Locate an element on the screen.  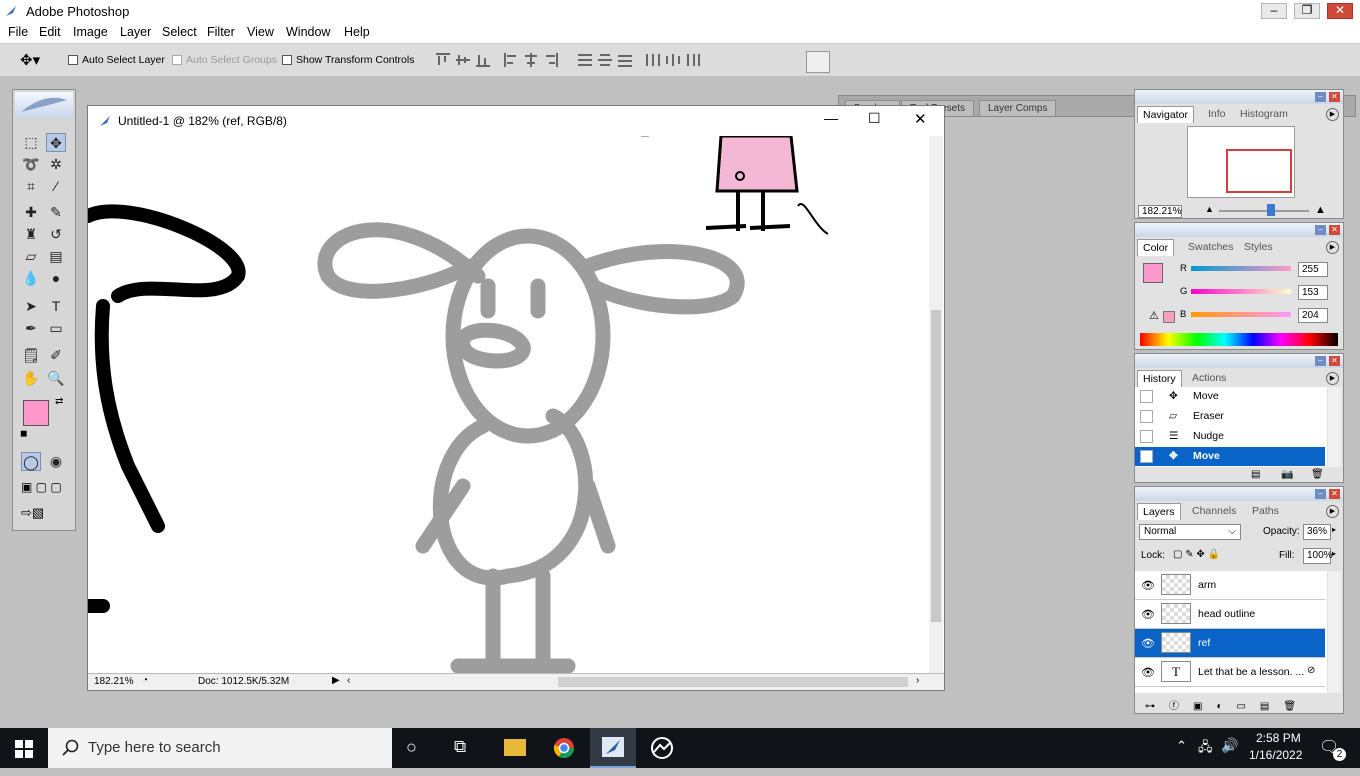
layer-row: 👁 head outline is located at coordinates (1230, 614).